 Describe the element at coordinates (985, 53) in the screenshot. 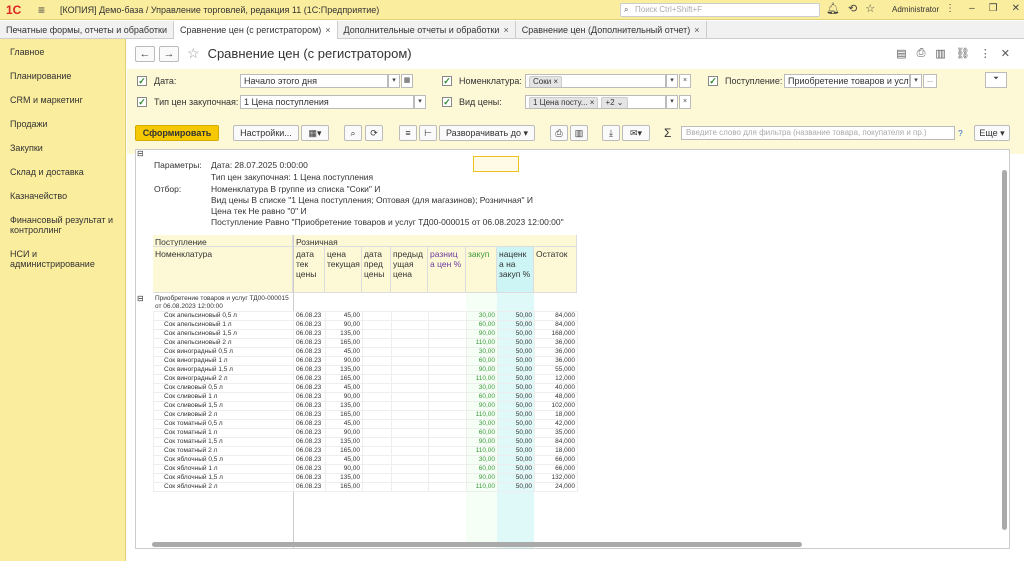

I see `more-icon: ⋮` at that location.